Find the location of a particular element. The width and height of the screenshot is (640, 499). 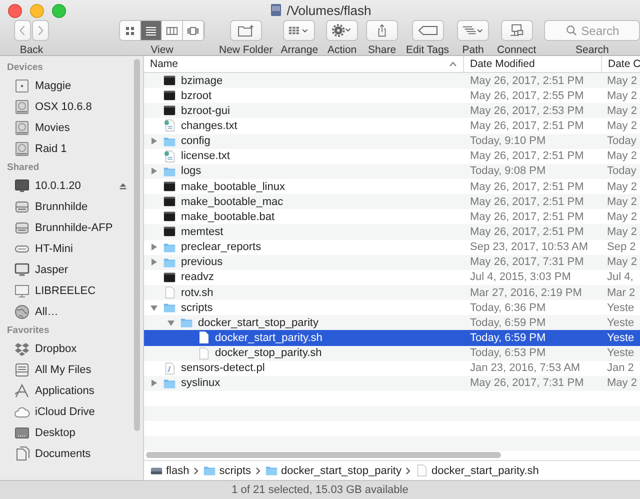

display-icon is located at coordinates (22, 290).